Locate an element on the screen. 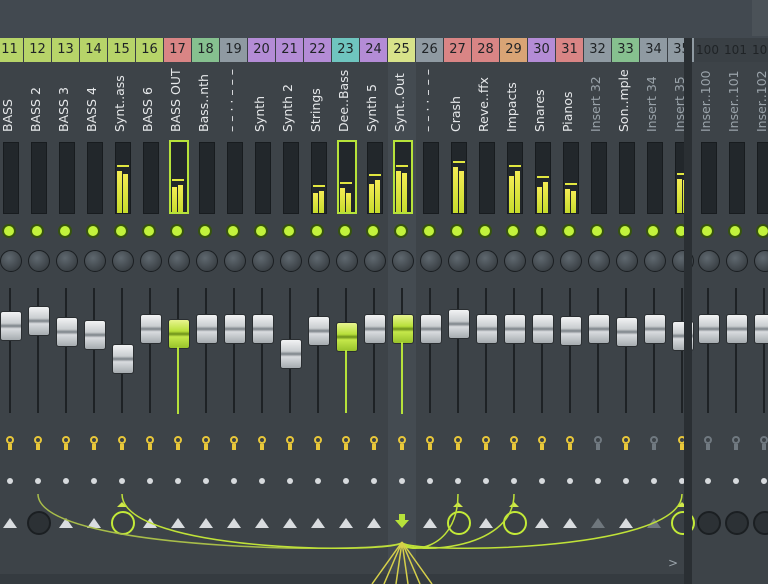  channel-name-label: Reve..ffx is located at coordinates (486, 99).